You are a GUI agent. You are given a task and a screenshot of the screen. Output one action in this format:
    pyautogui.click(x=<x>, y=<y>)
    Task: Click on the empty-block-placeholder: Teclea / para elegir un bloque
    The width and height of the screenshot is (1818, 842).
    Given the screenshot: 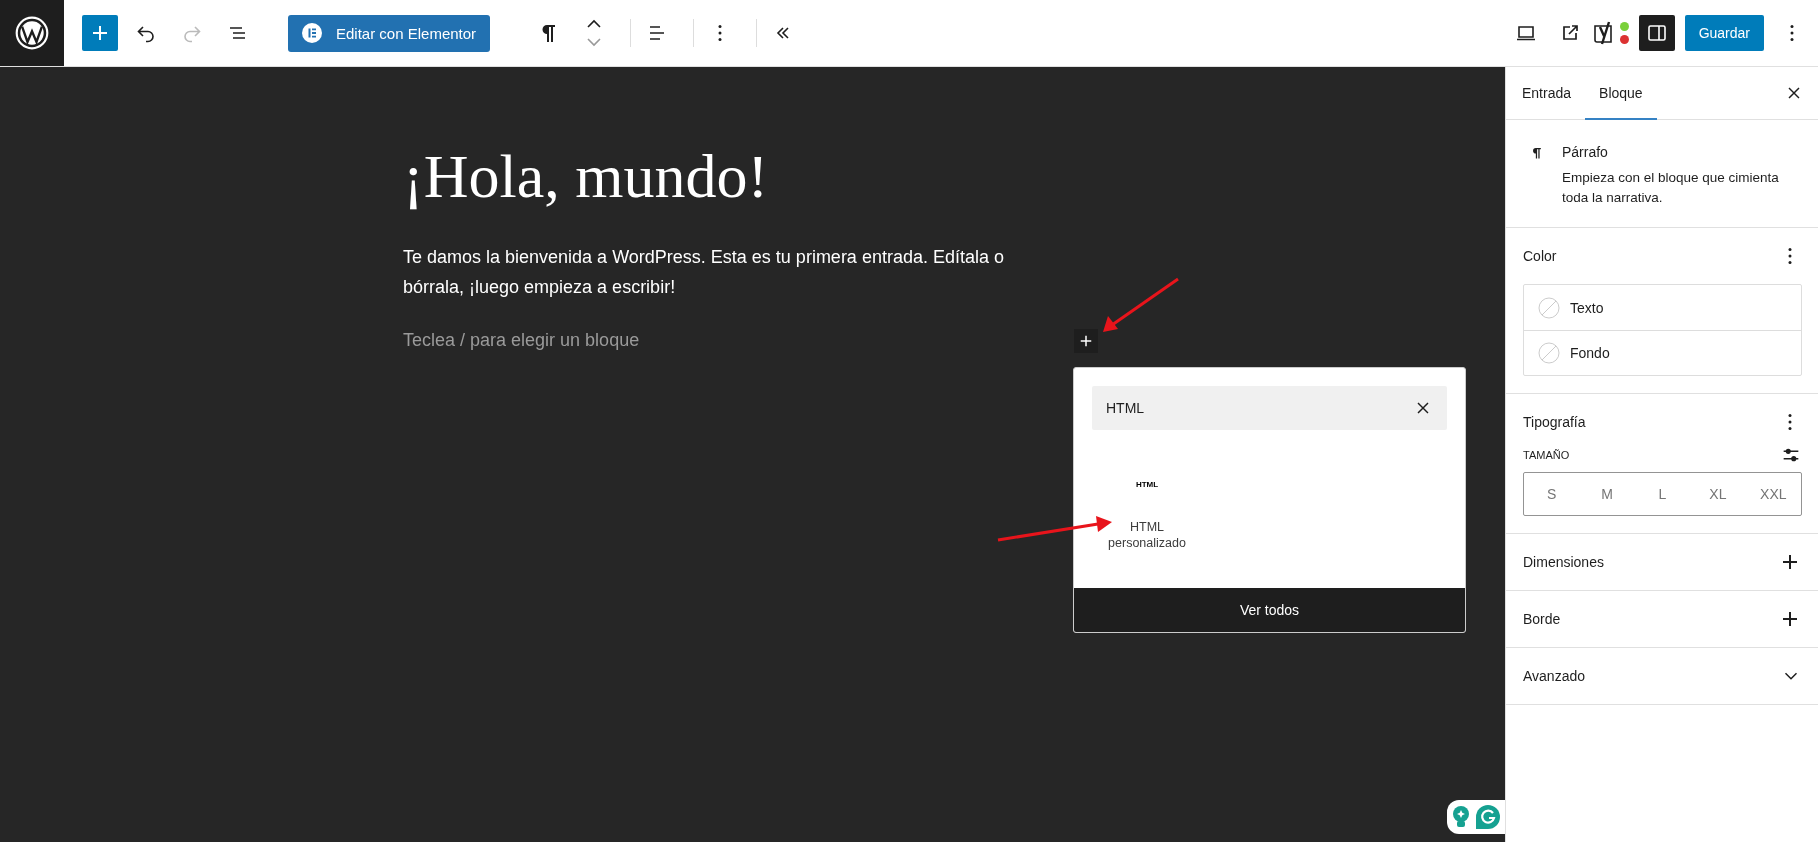 What is the action you would take?
    pyautogui.click(x=521, y=334)
    